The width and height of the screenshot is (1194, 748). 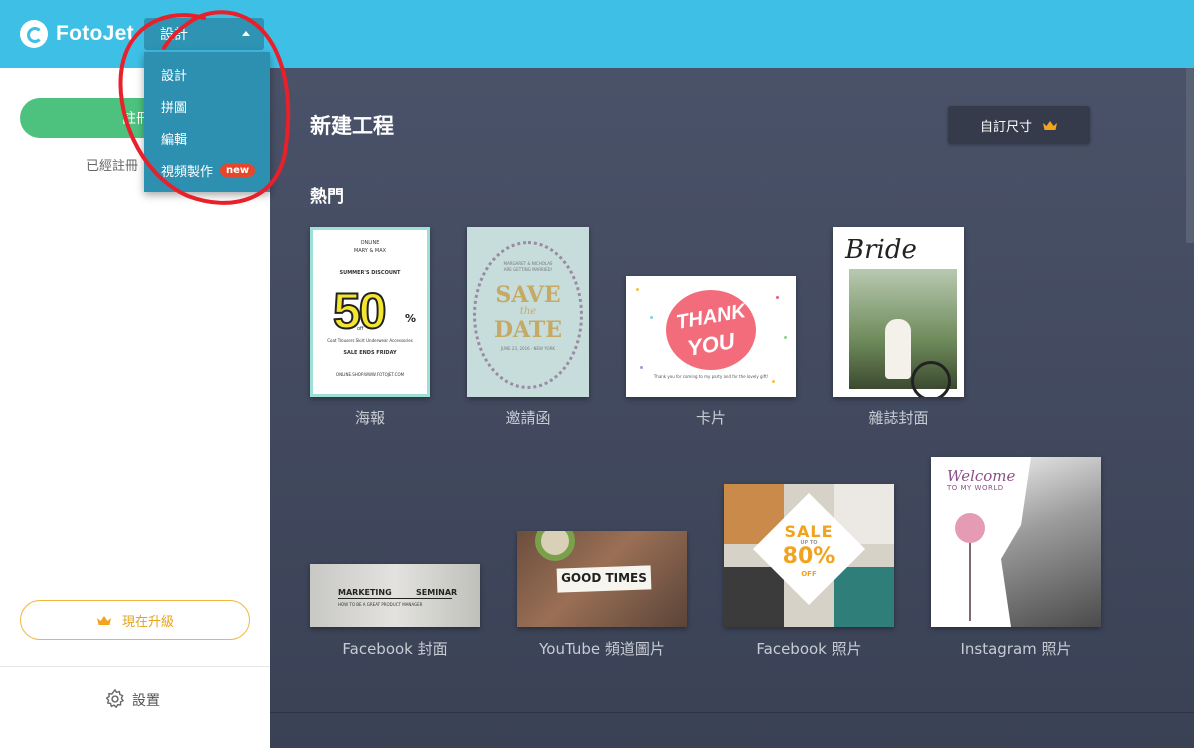 I want to click on bicycle-wheel, so click(x=931, y=379).